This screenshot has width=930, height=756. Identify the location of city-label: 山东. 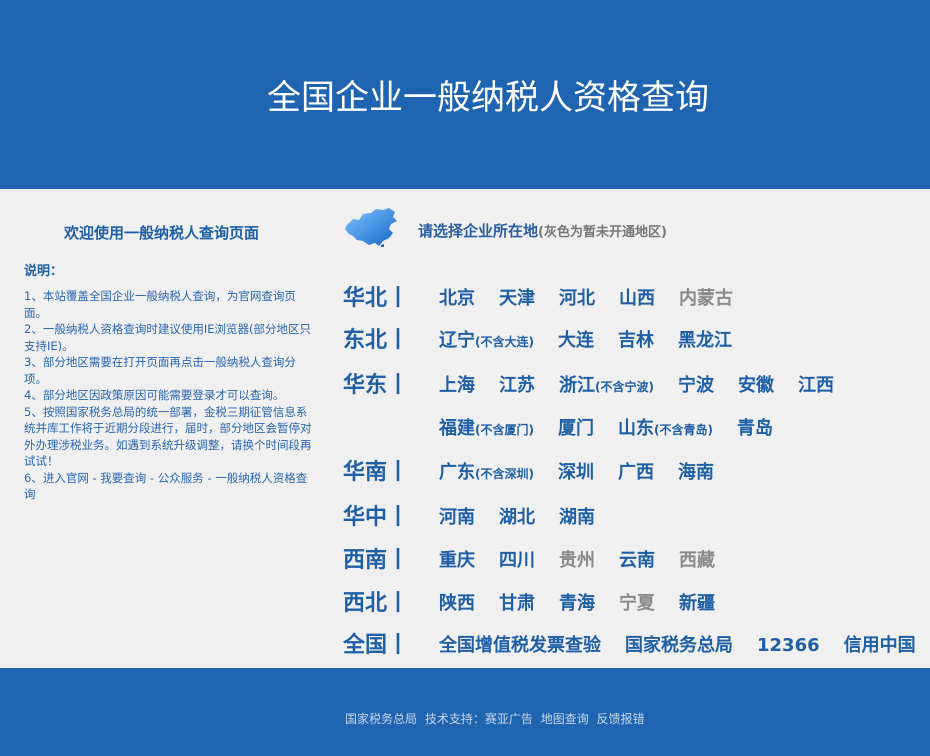
(635, 428).